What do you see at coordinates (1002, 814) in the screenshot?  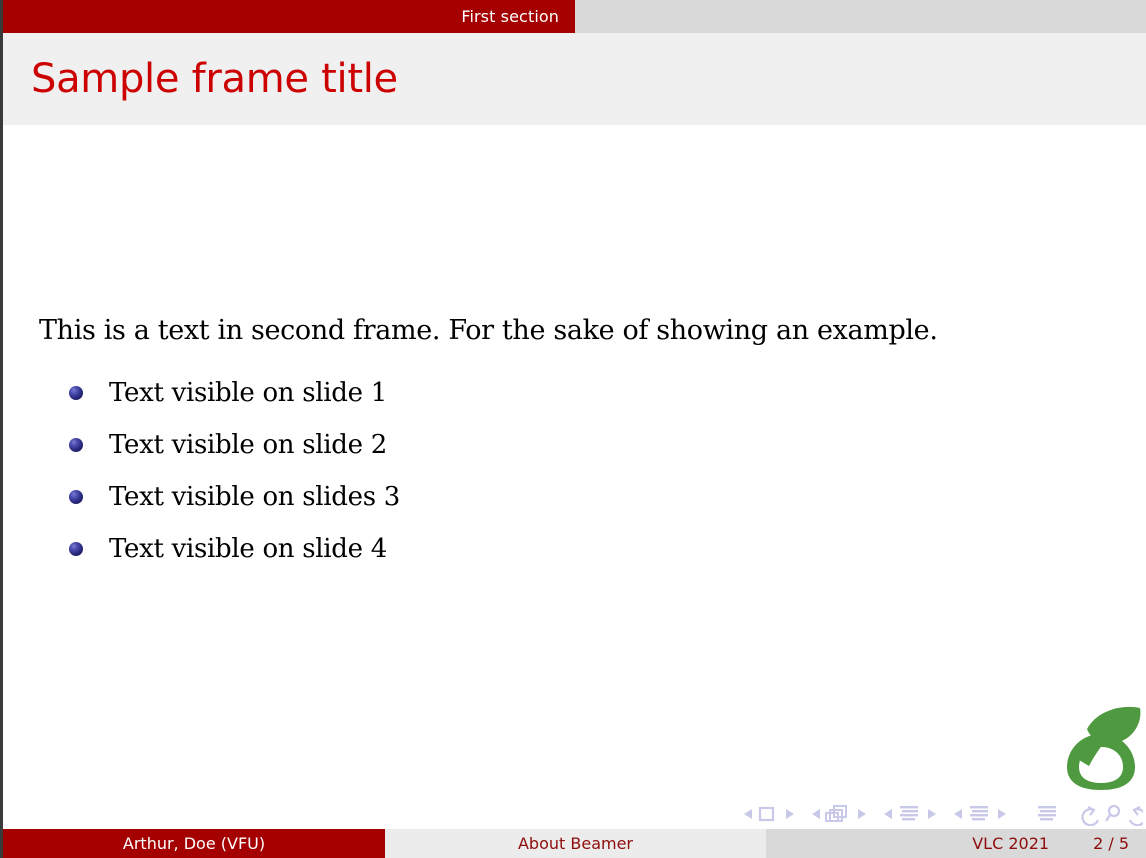 I see `next-section-arrow` at bounding box center [1002, 814].